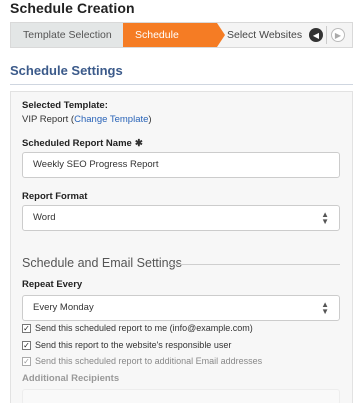 The width and height of the screenshot is (363, 403). I want to click on next-step-button: ▶, so click(338, 35).